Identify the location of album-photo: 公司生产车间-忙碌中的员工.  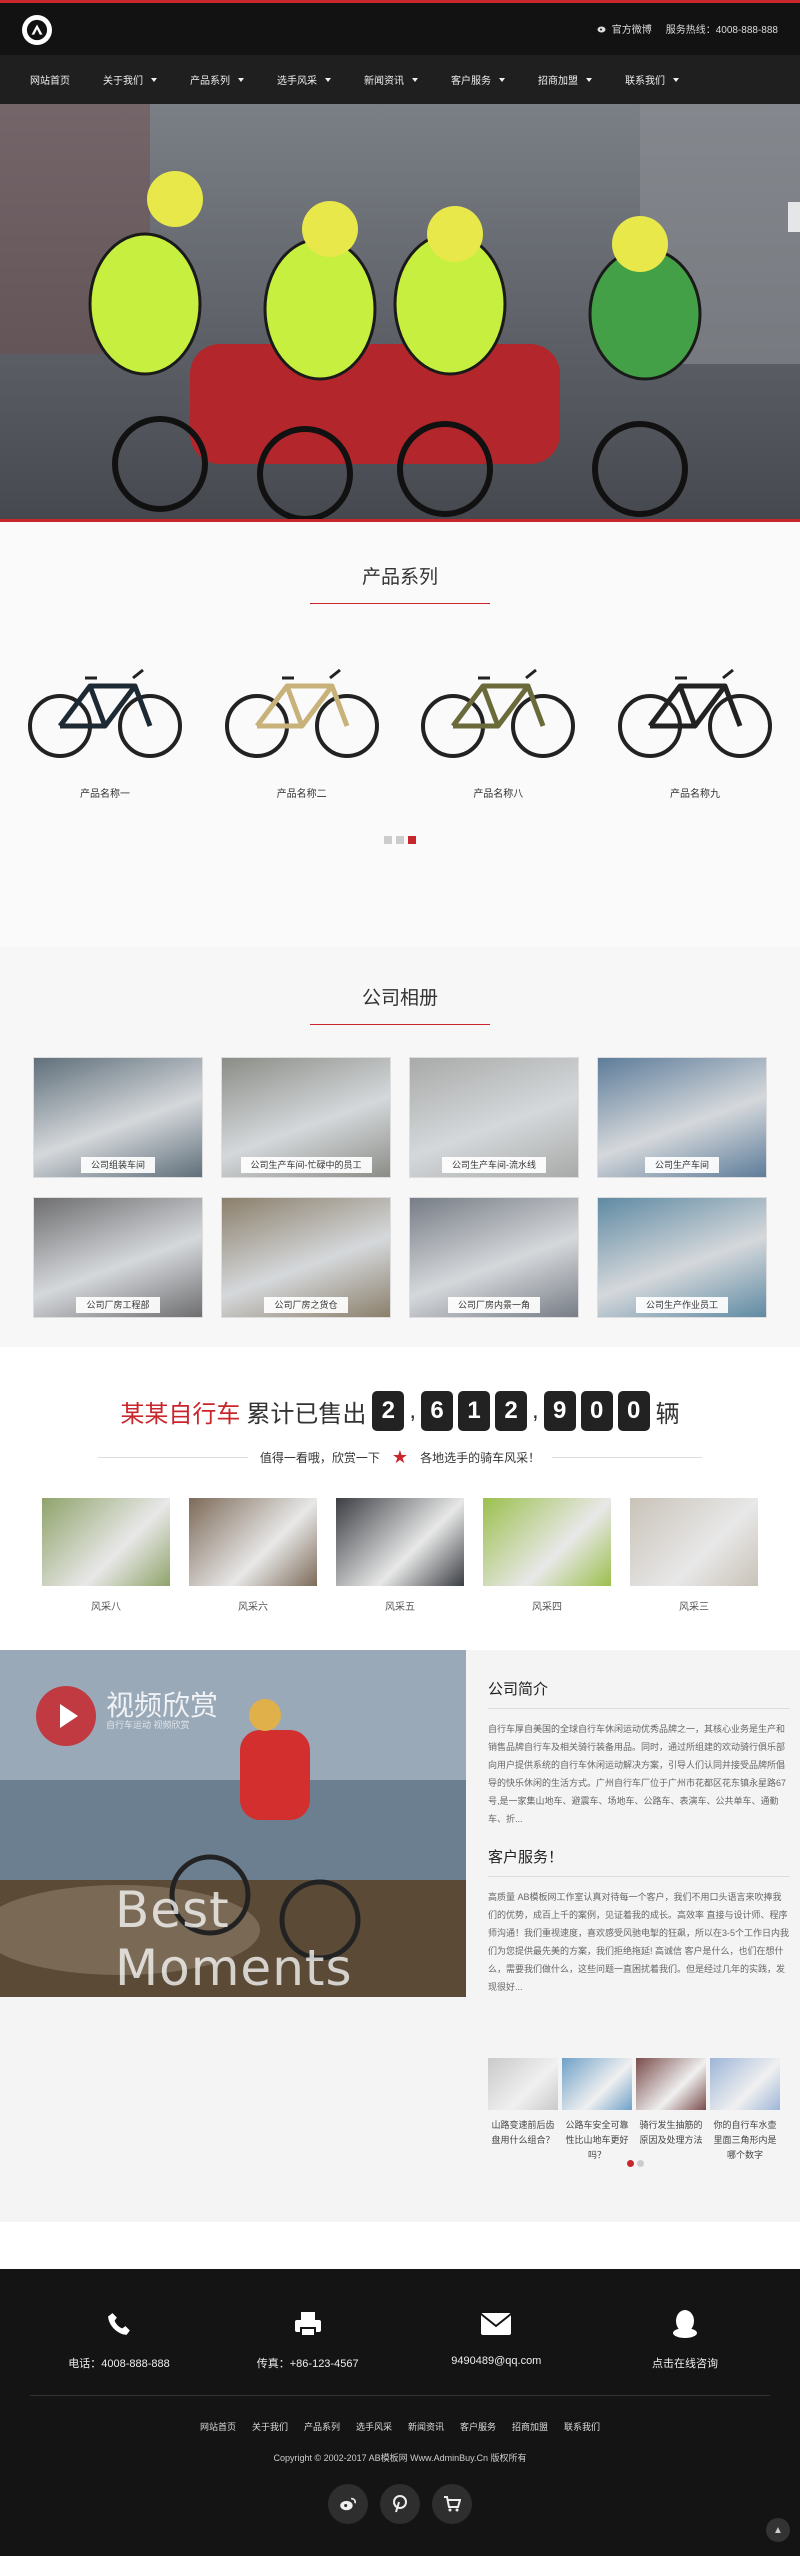
(306, 1117).